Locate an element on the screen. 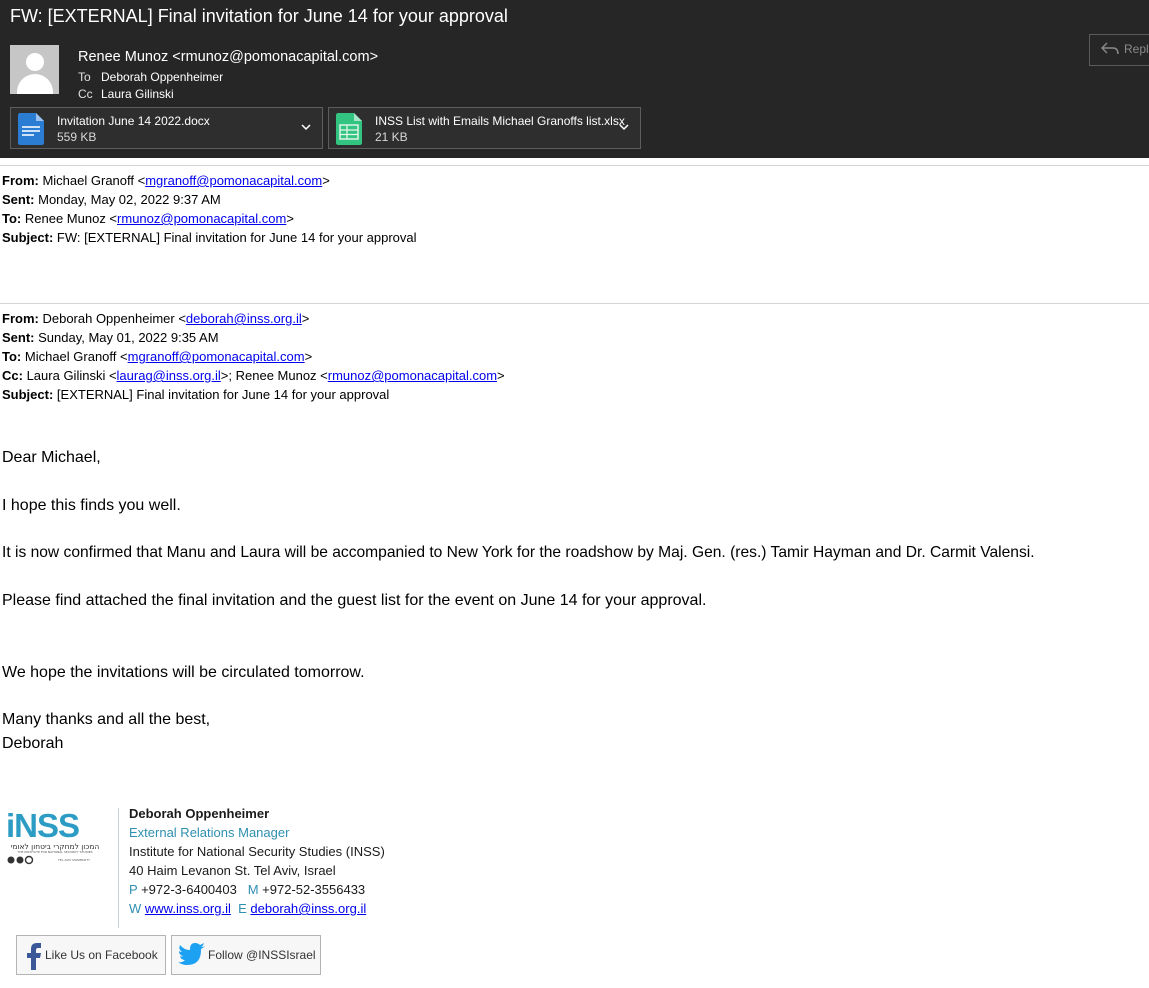 Image resolution: width=1149 pixels, height=988 pixels. website-link: www.inss.org.il is located at coordinates (188, 908).